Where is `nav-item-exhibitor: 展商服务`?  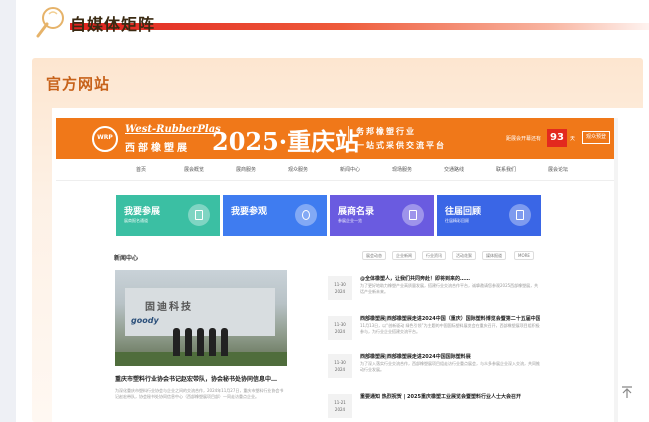 nav-item-exhibitor: 展商服务 is located at coordinates (246, 169).